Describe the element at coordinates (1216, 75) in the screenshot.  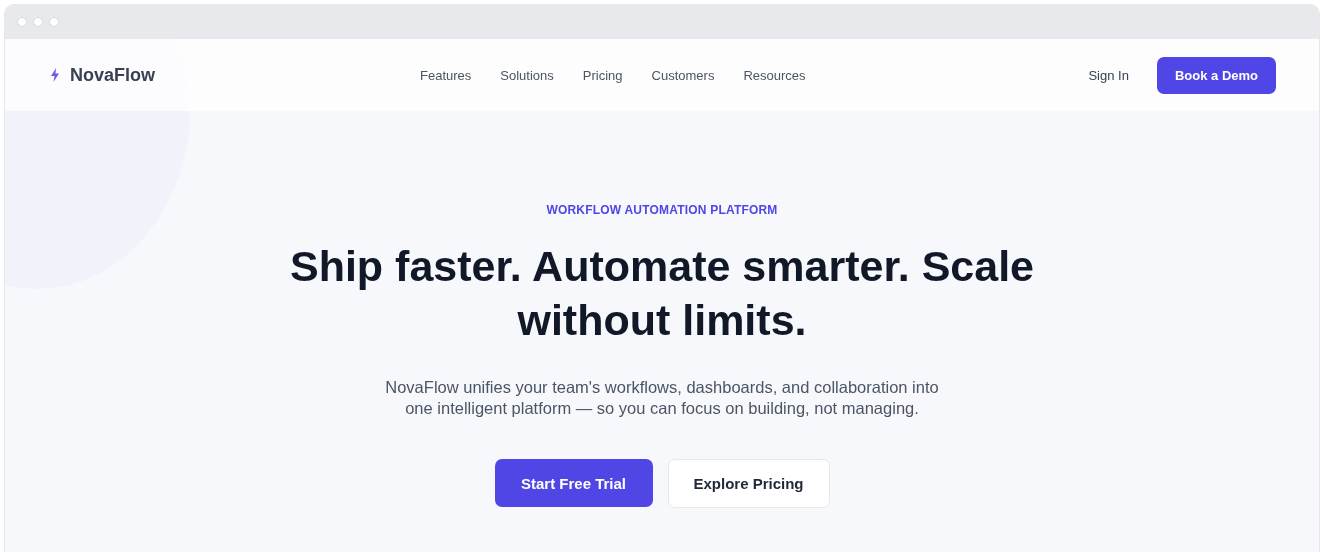
I see `book-demo-button: Book a Demo` at that location.